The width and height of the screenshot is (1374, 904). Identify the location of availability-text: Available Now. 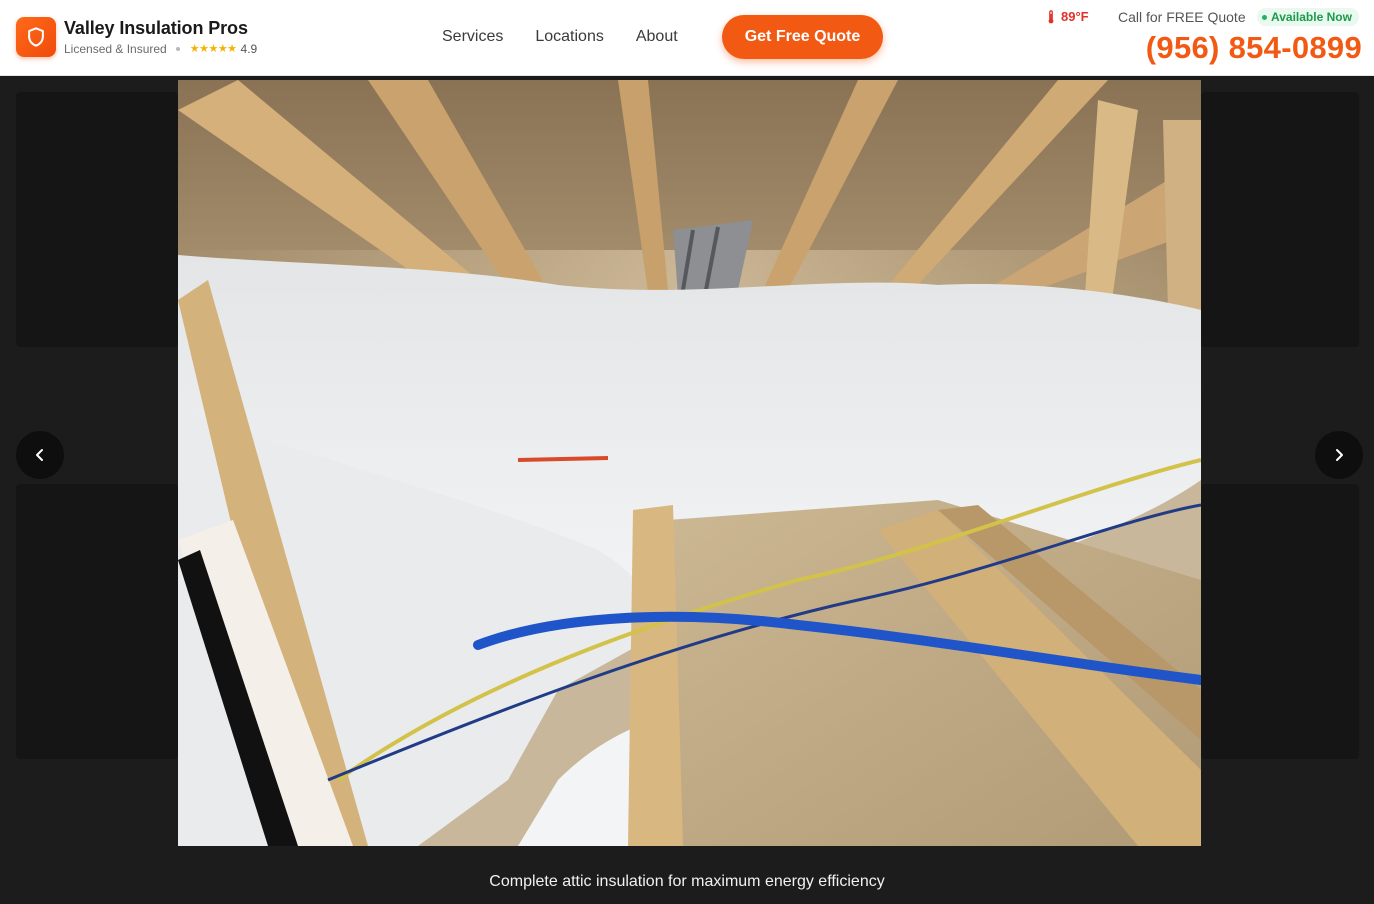
(1311, 17).